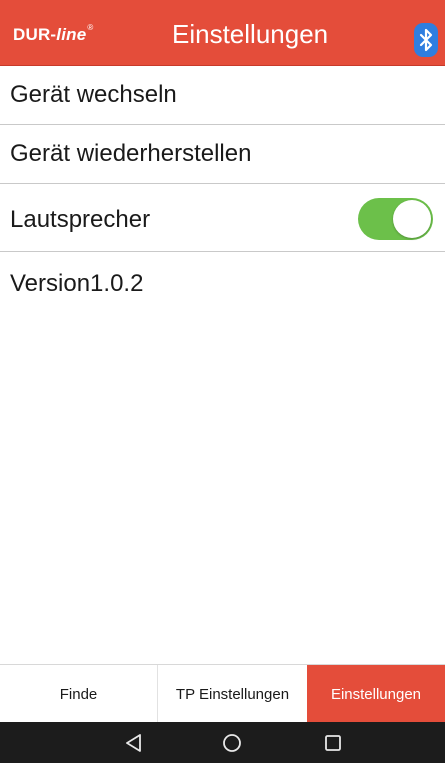 The width and height of the screenshot is (445, 763). I want to click on logo-registered-mark: ®, so click(90, 27).